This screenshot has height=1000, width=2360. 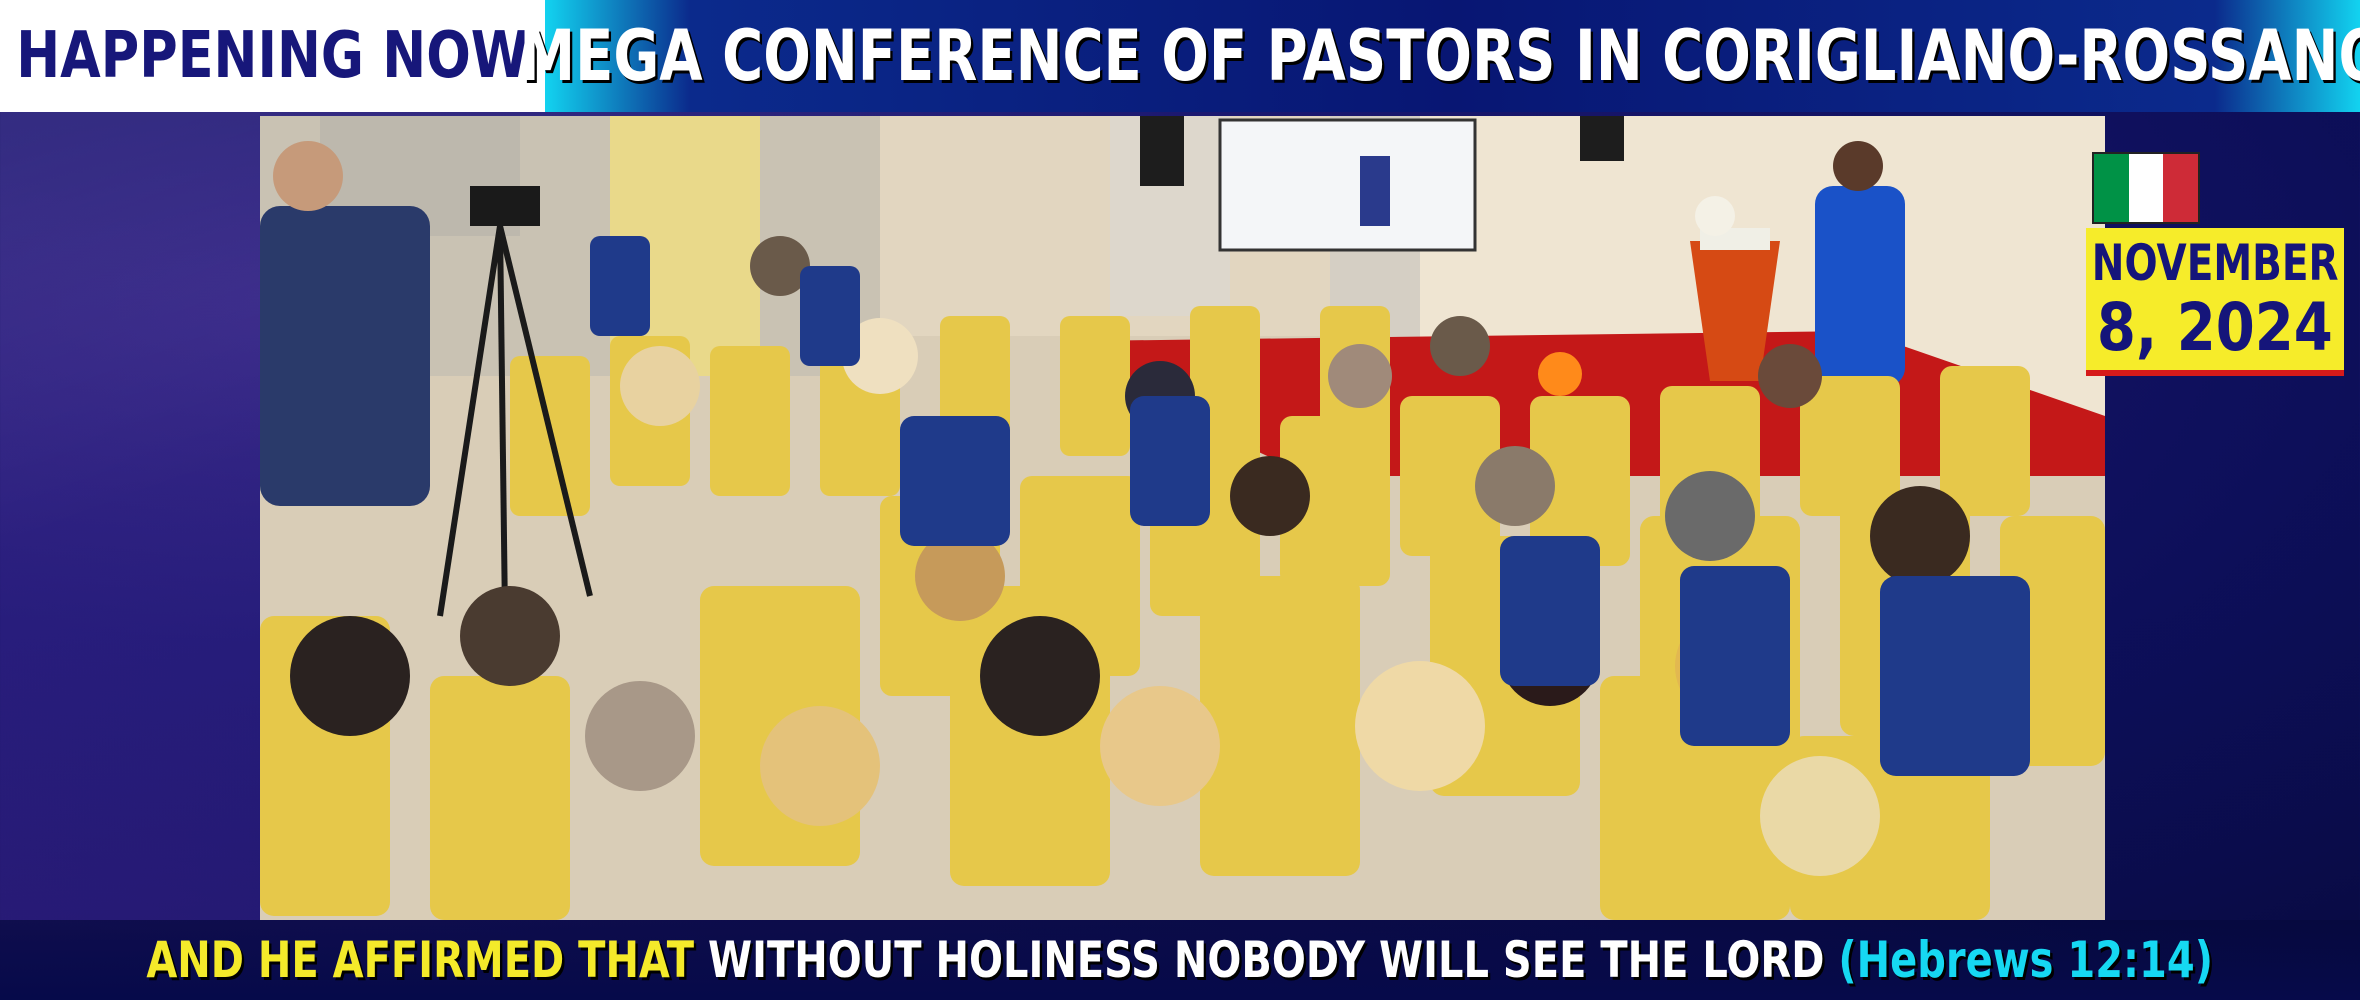 What do you see at coordinates (2215, 263) in the screenshot?
I see `date-month: NOVEMBER` at bounding box center [2215, 263].